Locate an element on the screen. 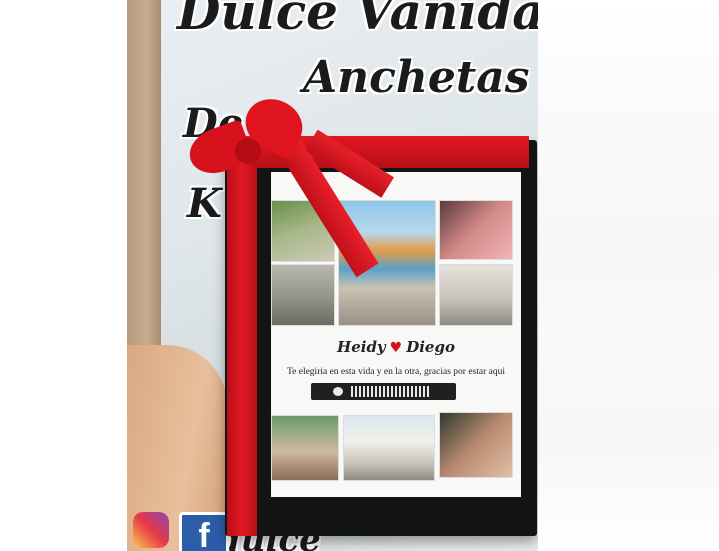 This screenshot has width=719, height=551. bow-knot is located at coordinates (248, 151).